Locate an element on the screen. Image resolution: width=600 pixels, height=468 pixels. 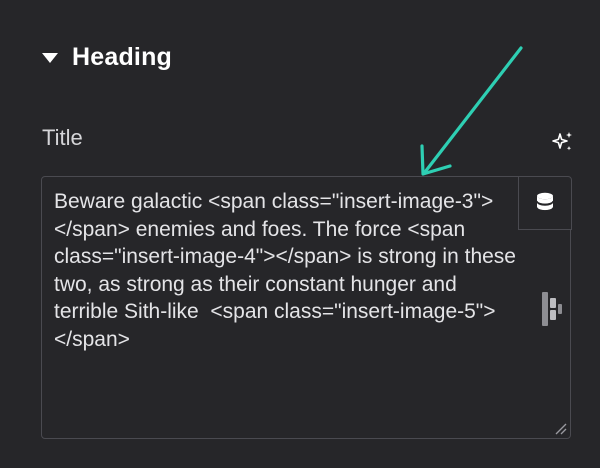
sparkle-icon is located at coordinates (562, 142).